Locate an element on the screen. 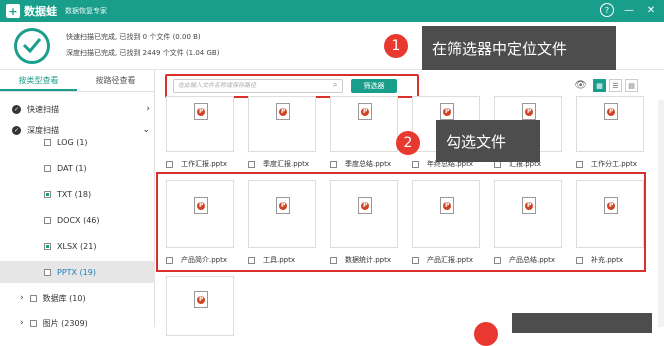 Image resolution: width=664 pixels, height=346 pixels. file-name: 工作汇报.pptx is located at coordinates (204, 164).